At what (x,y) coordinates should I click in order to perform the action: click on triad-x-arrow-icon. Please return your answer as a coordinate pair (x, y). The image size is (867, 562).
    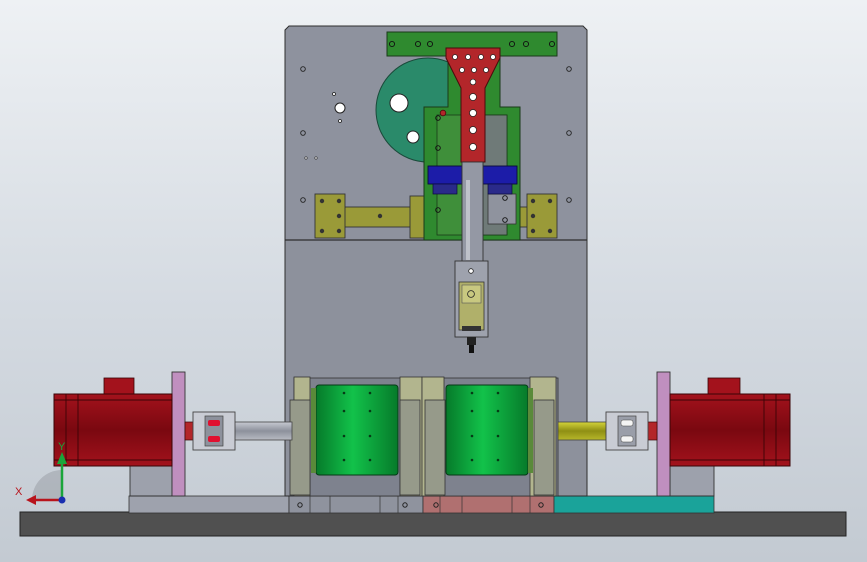
    Looking at the image, I should click on (31, 500).